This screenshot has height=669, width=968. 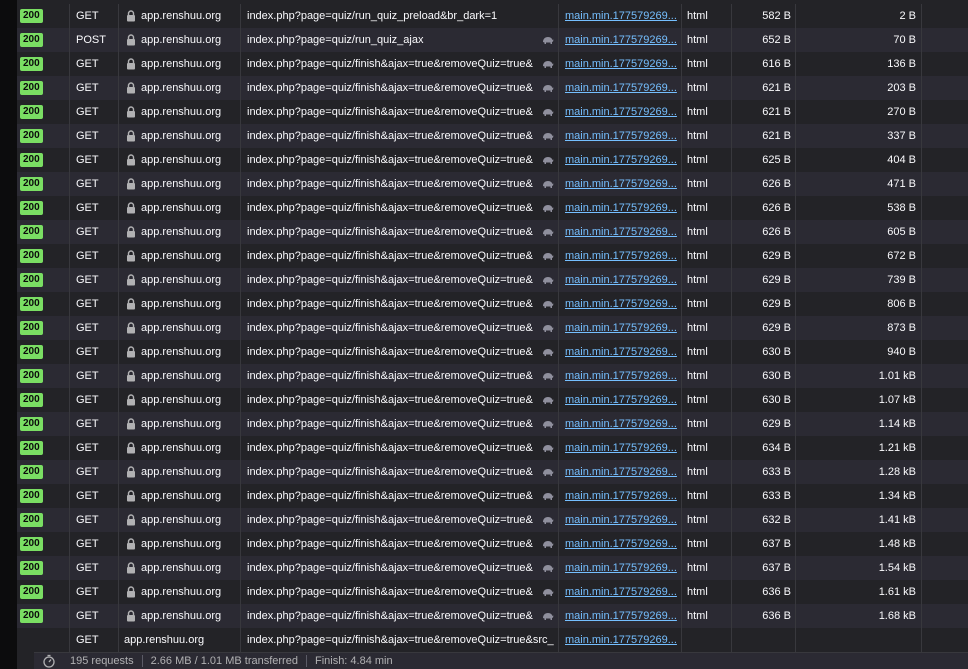 I want to click on file-cell: index.php?page=quiz/run_quiz_ajax, so click(x=400, y=40).